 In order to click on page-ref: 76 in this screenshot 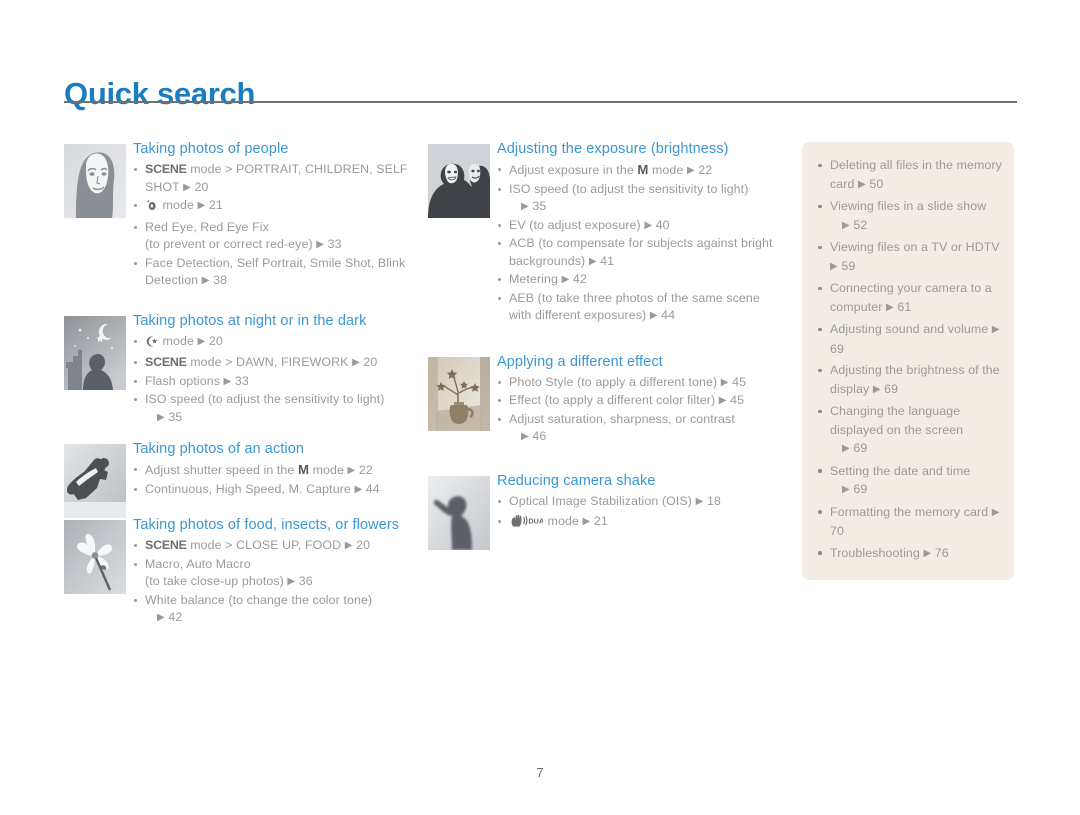, I will do `click(941, 552)`.